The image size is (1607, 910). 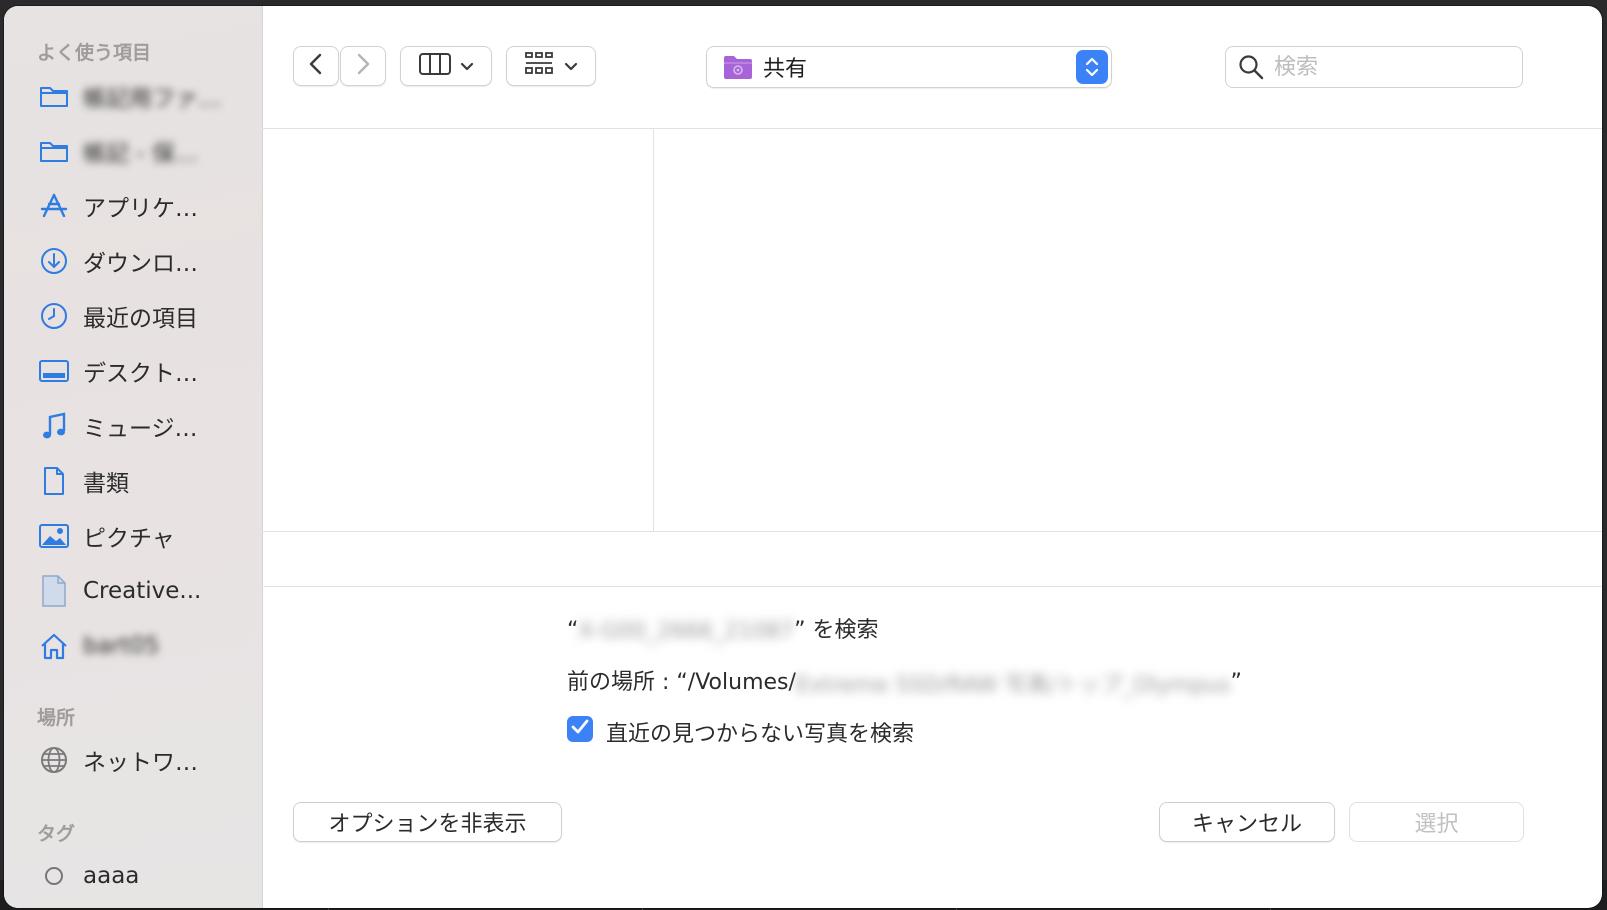 I want to click on sidebar-item-label: aaaa, so click(x=111, y=876).